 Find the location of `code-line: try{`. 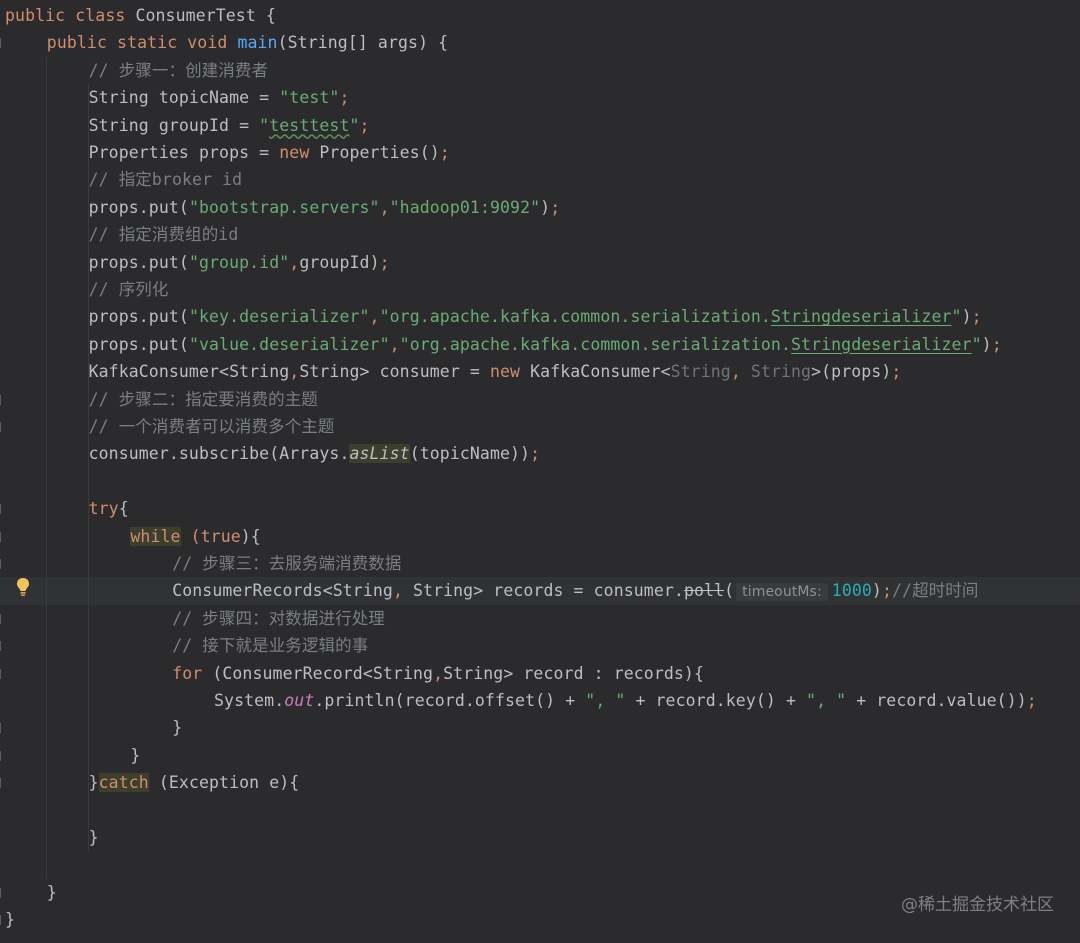

code-line: try{ is located at coordinates (540, 508).